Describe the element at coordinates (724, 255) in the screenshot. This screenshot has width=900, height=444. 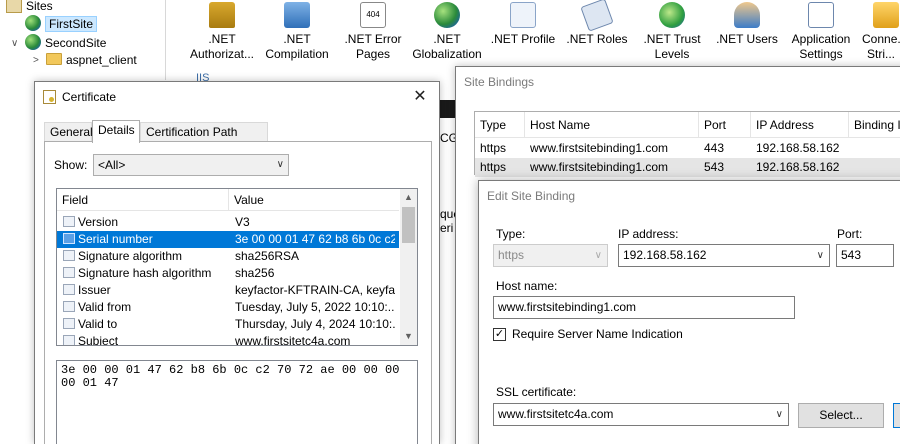
I see `ip-address-select: 192.168.58.162 ∨` at that location.